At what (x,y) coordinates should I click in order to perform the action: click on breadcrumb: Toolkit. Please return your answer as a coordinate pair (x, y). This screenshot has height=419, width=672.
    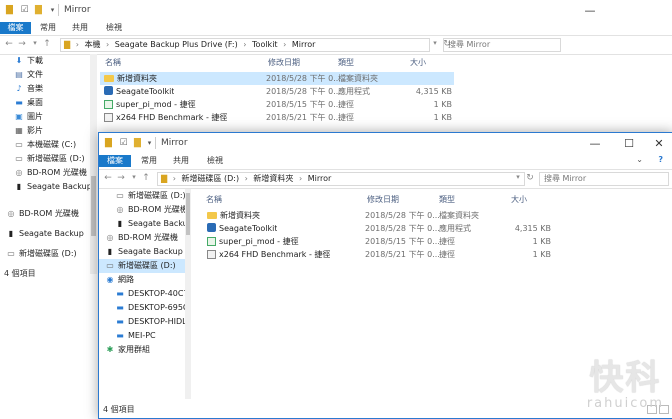
    Looking at the image, I should click on (265, 44).